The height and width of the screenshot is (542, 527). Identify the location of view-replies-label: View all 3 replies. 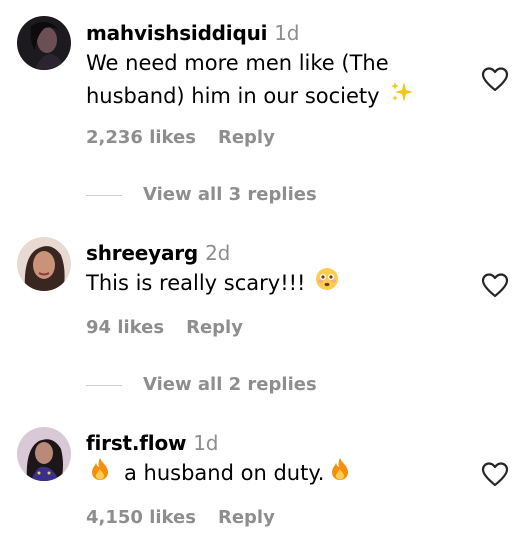
(230, 194).